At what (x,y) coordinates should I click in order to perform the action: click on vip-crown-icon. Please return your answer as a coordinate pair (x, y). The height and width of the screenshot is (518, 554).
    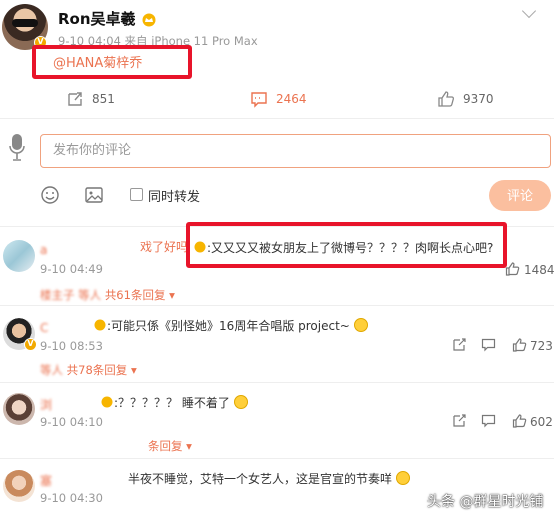
    Looking at the image, I should click on (149, 19).